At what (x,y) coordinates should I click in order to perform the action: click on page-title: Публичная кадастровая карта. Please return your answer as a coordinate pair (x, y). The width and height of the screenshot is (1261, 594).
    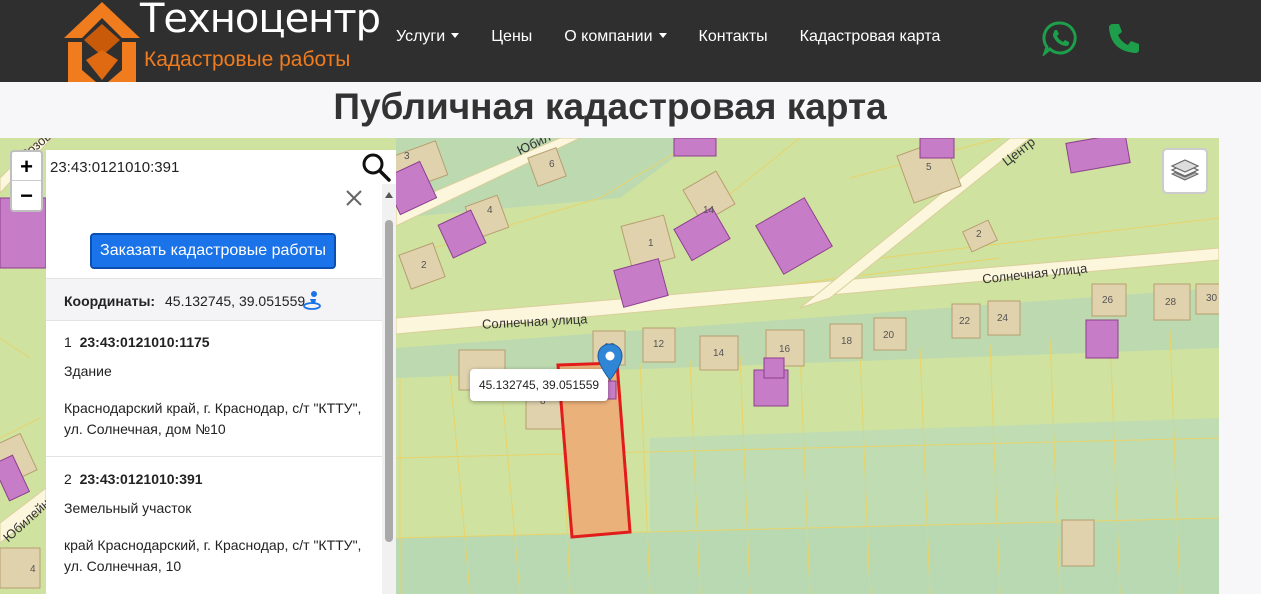
    Looking at the image, I should click on (610, 106).